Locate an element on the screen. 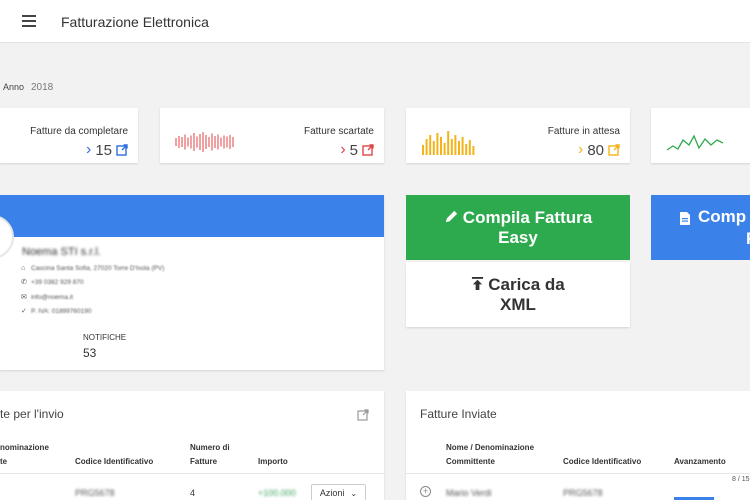  column-header-amount: Importo is located at coordinates (273, 462).